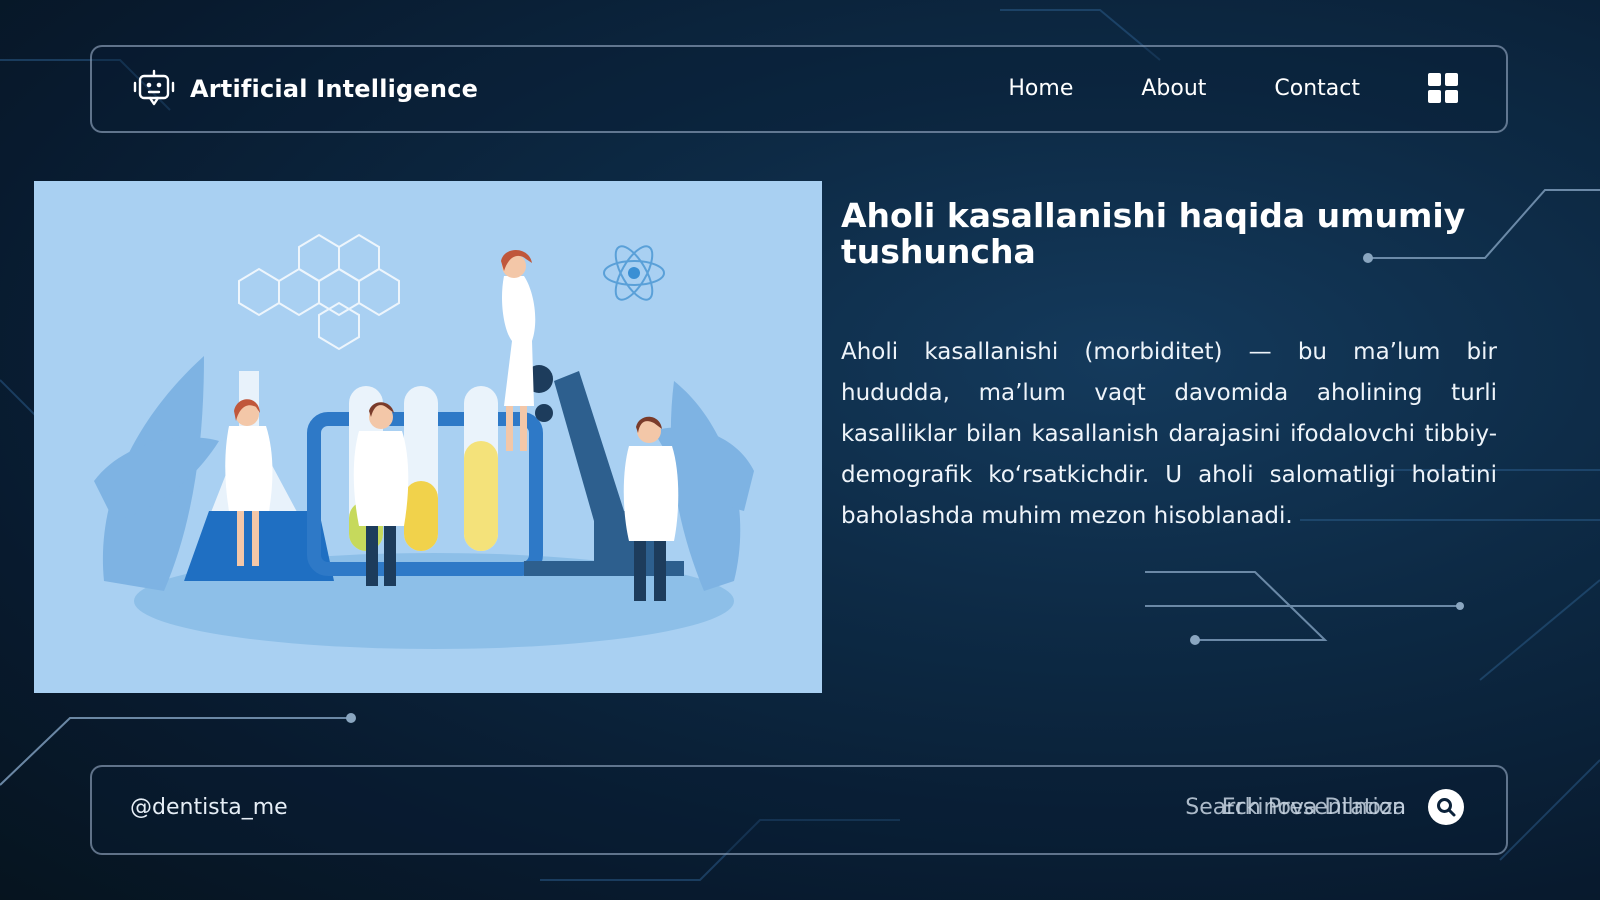 The width and height of the screenshot is (1600, 900). What do you see at coordinates (1233, 88) in the screenshot?
I see `main-nav: Home About Contact` at bounding box center [1233, 88].